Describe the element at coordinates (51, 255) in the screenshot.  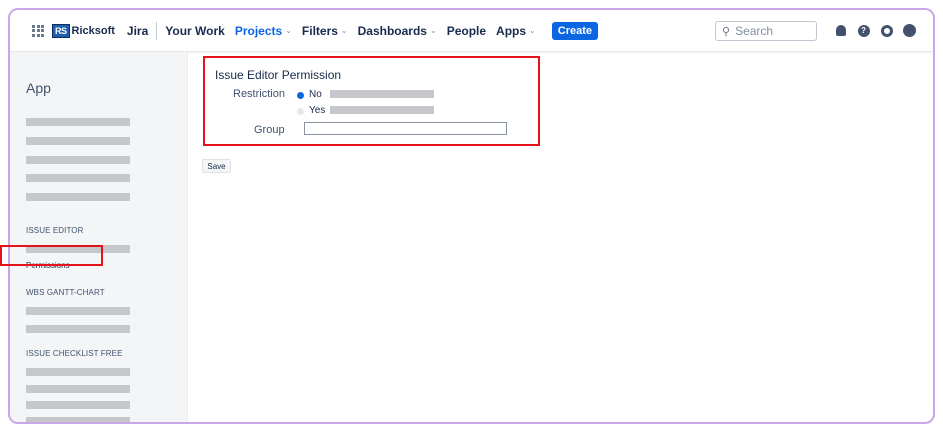
I see `permissions-highlight` at that location.